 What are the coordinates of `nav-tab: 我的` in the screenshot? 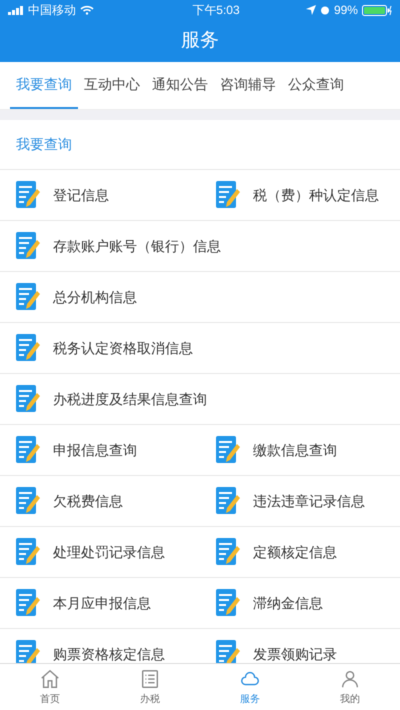 It's located at (350, 687).